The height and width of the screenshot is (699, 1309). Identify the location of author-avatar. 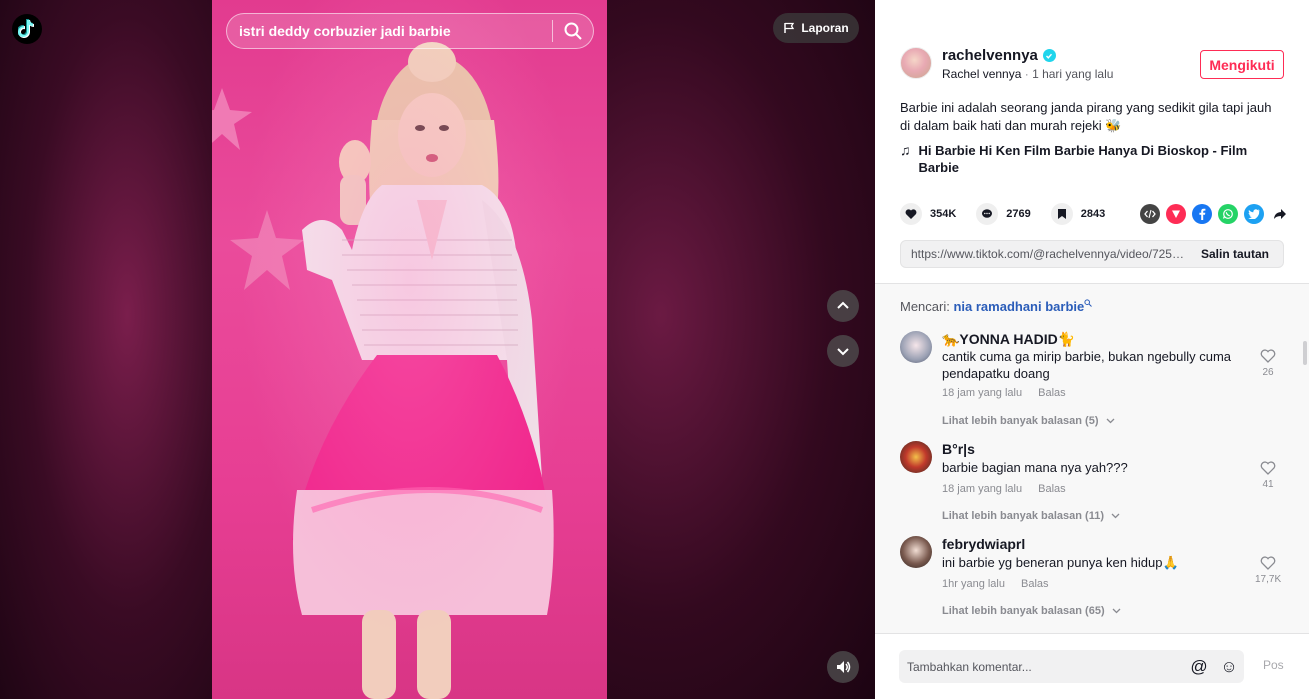
(916, 63).